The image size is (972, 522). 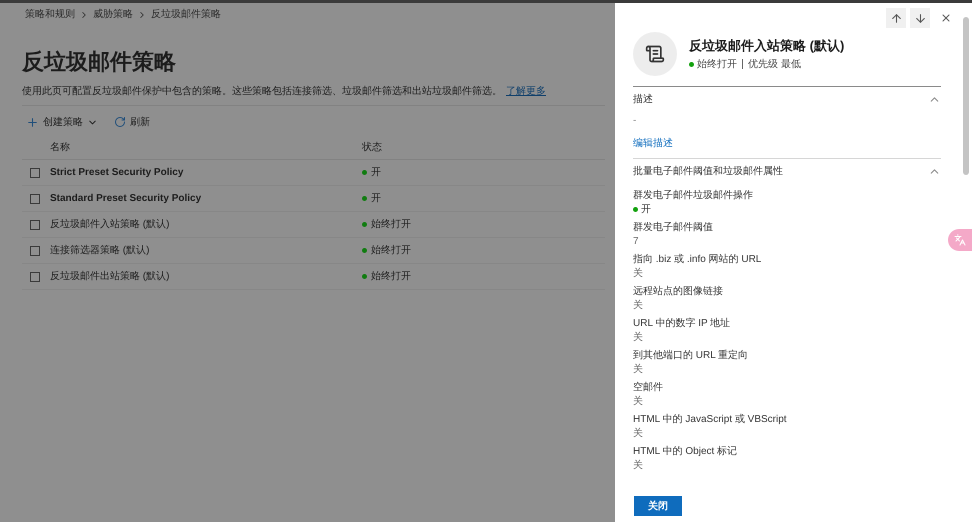 What do you see at coordinates (62, 122) in the screenshot?
I see `create-policy-button: 创建策略` at bounding box center [62, 122].